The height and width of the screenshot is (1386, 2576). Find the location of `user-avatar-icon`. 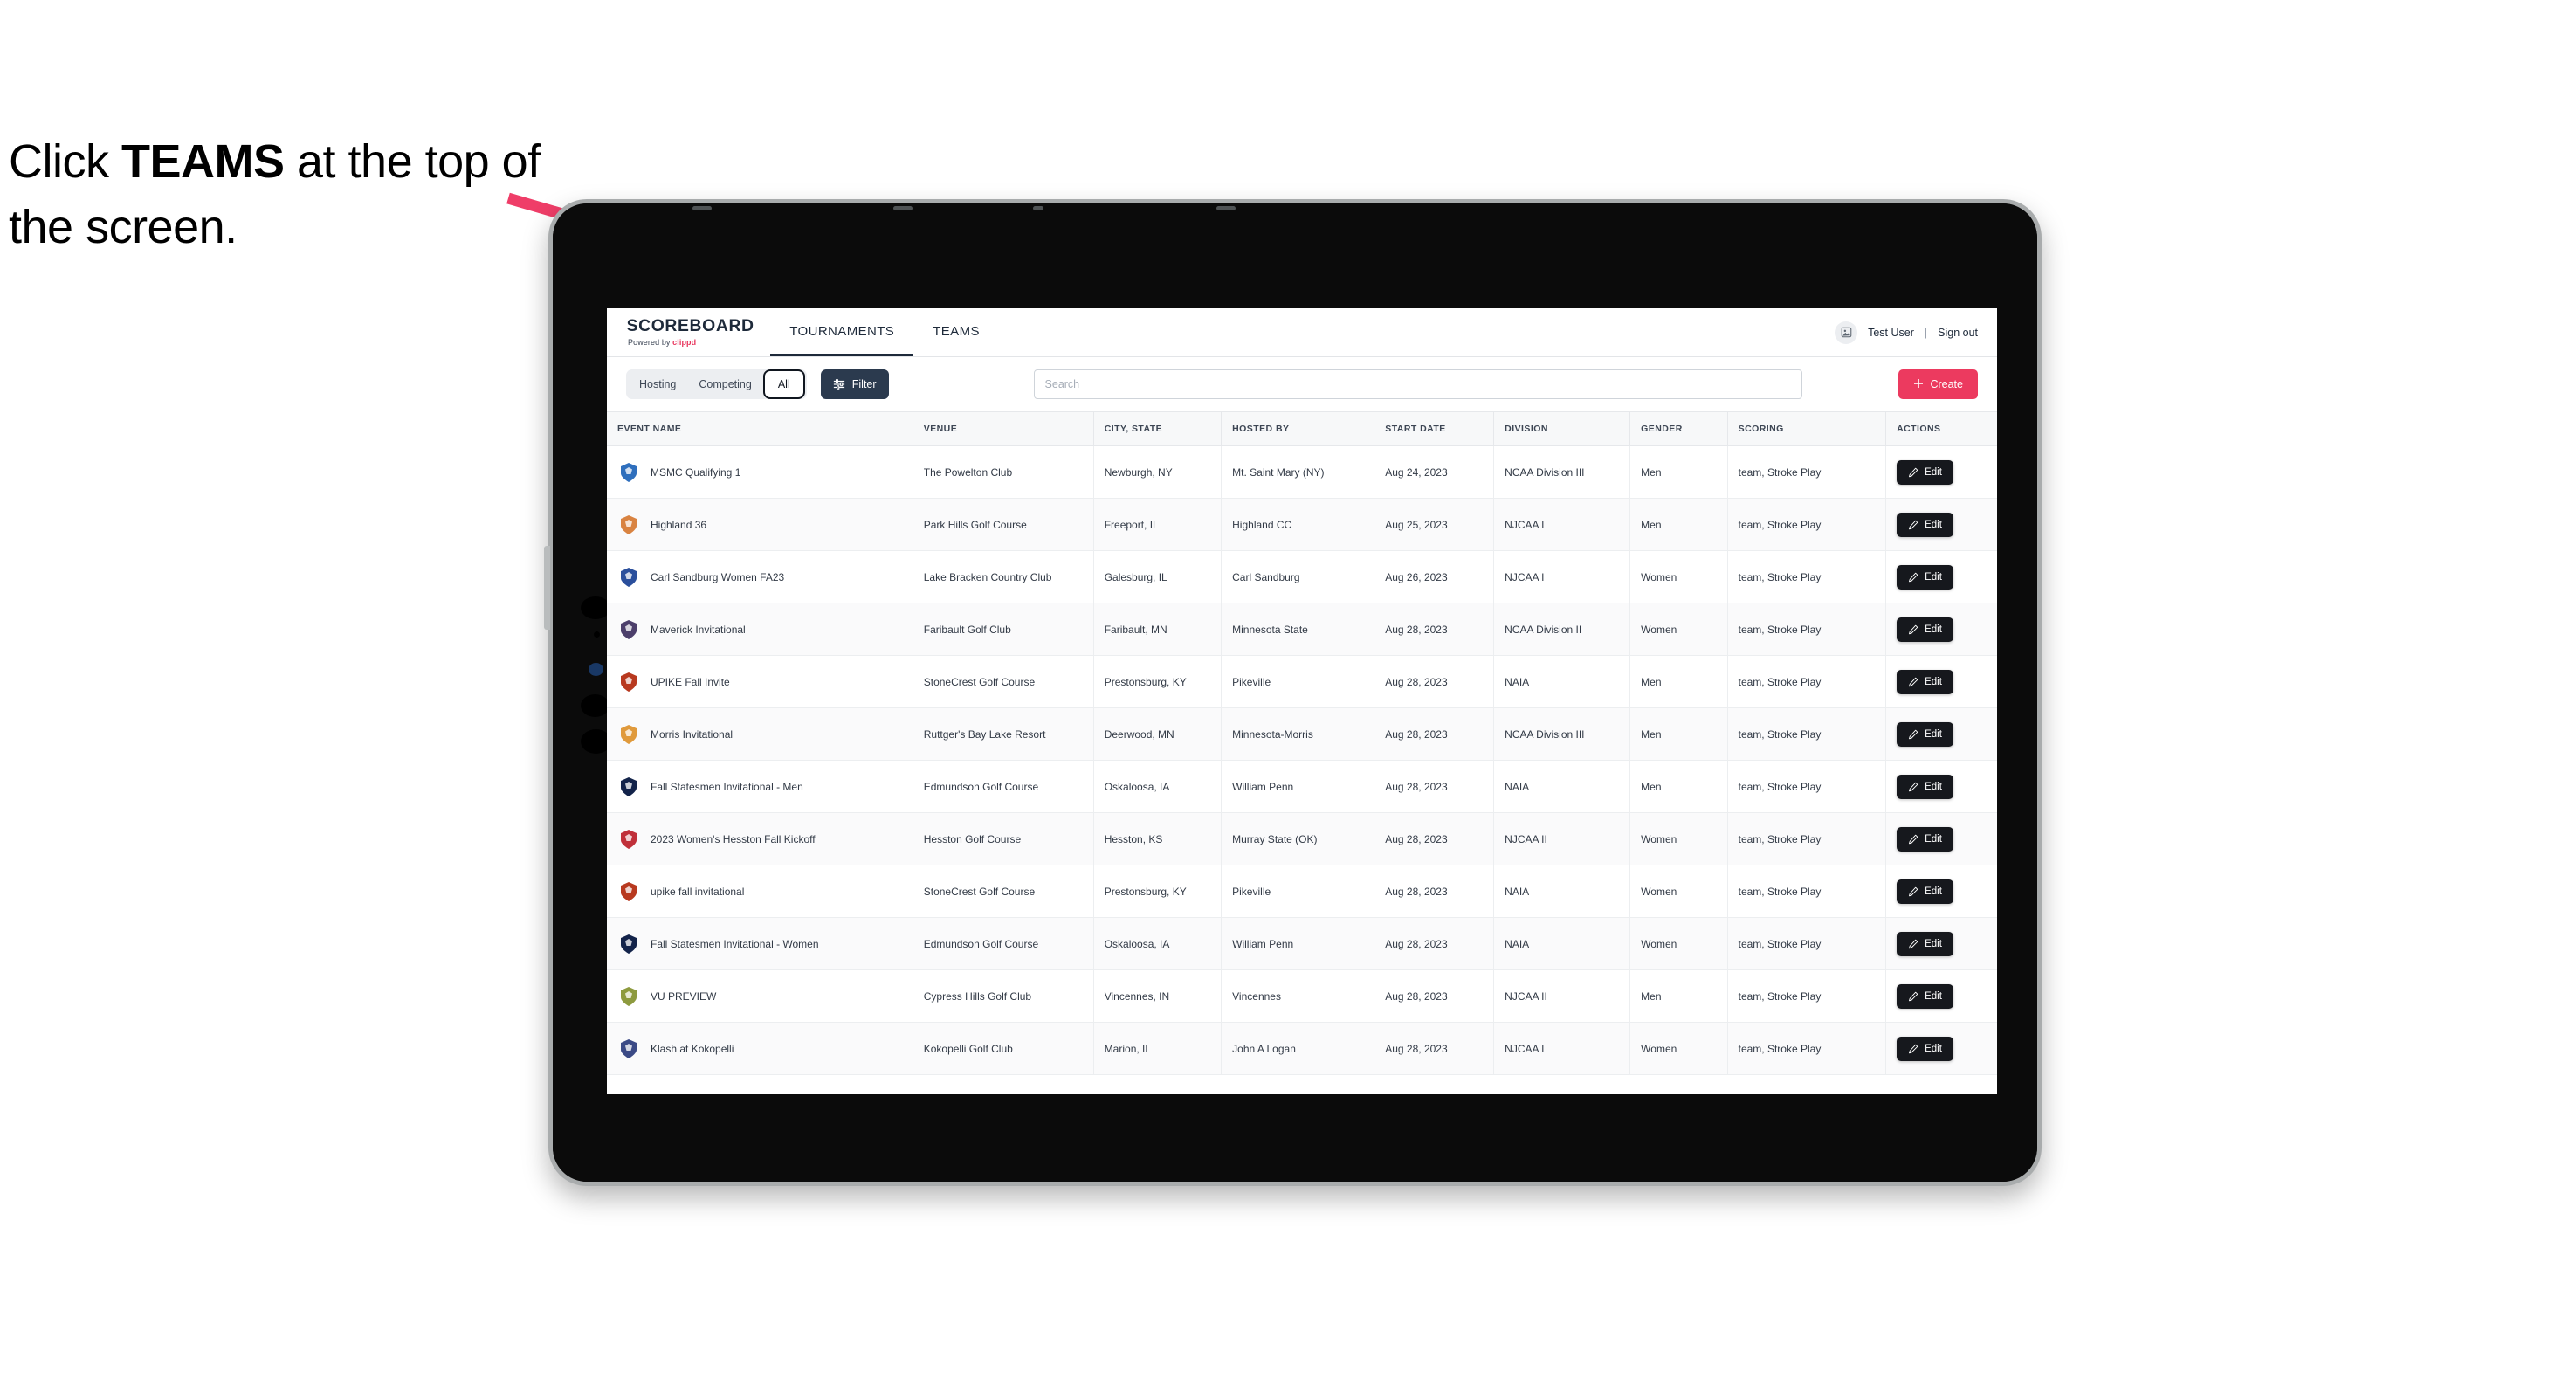

user-avatar-icon is located at coordinates (1846, 333).